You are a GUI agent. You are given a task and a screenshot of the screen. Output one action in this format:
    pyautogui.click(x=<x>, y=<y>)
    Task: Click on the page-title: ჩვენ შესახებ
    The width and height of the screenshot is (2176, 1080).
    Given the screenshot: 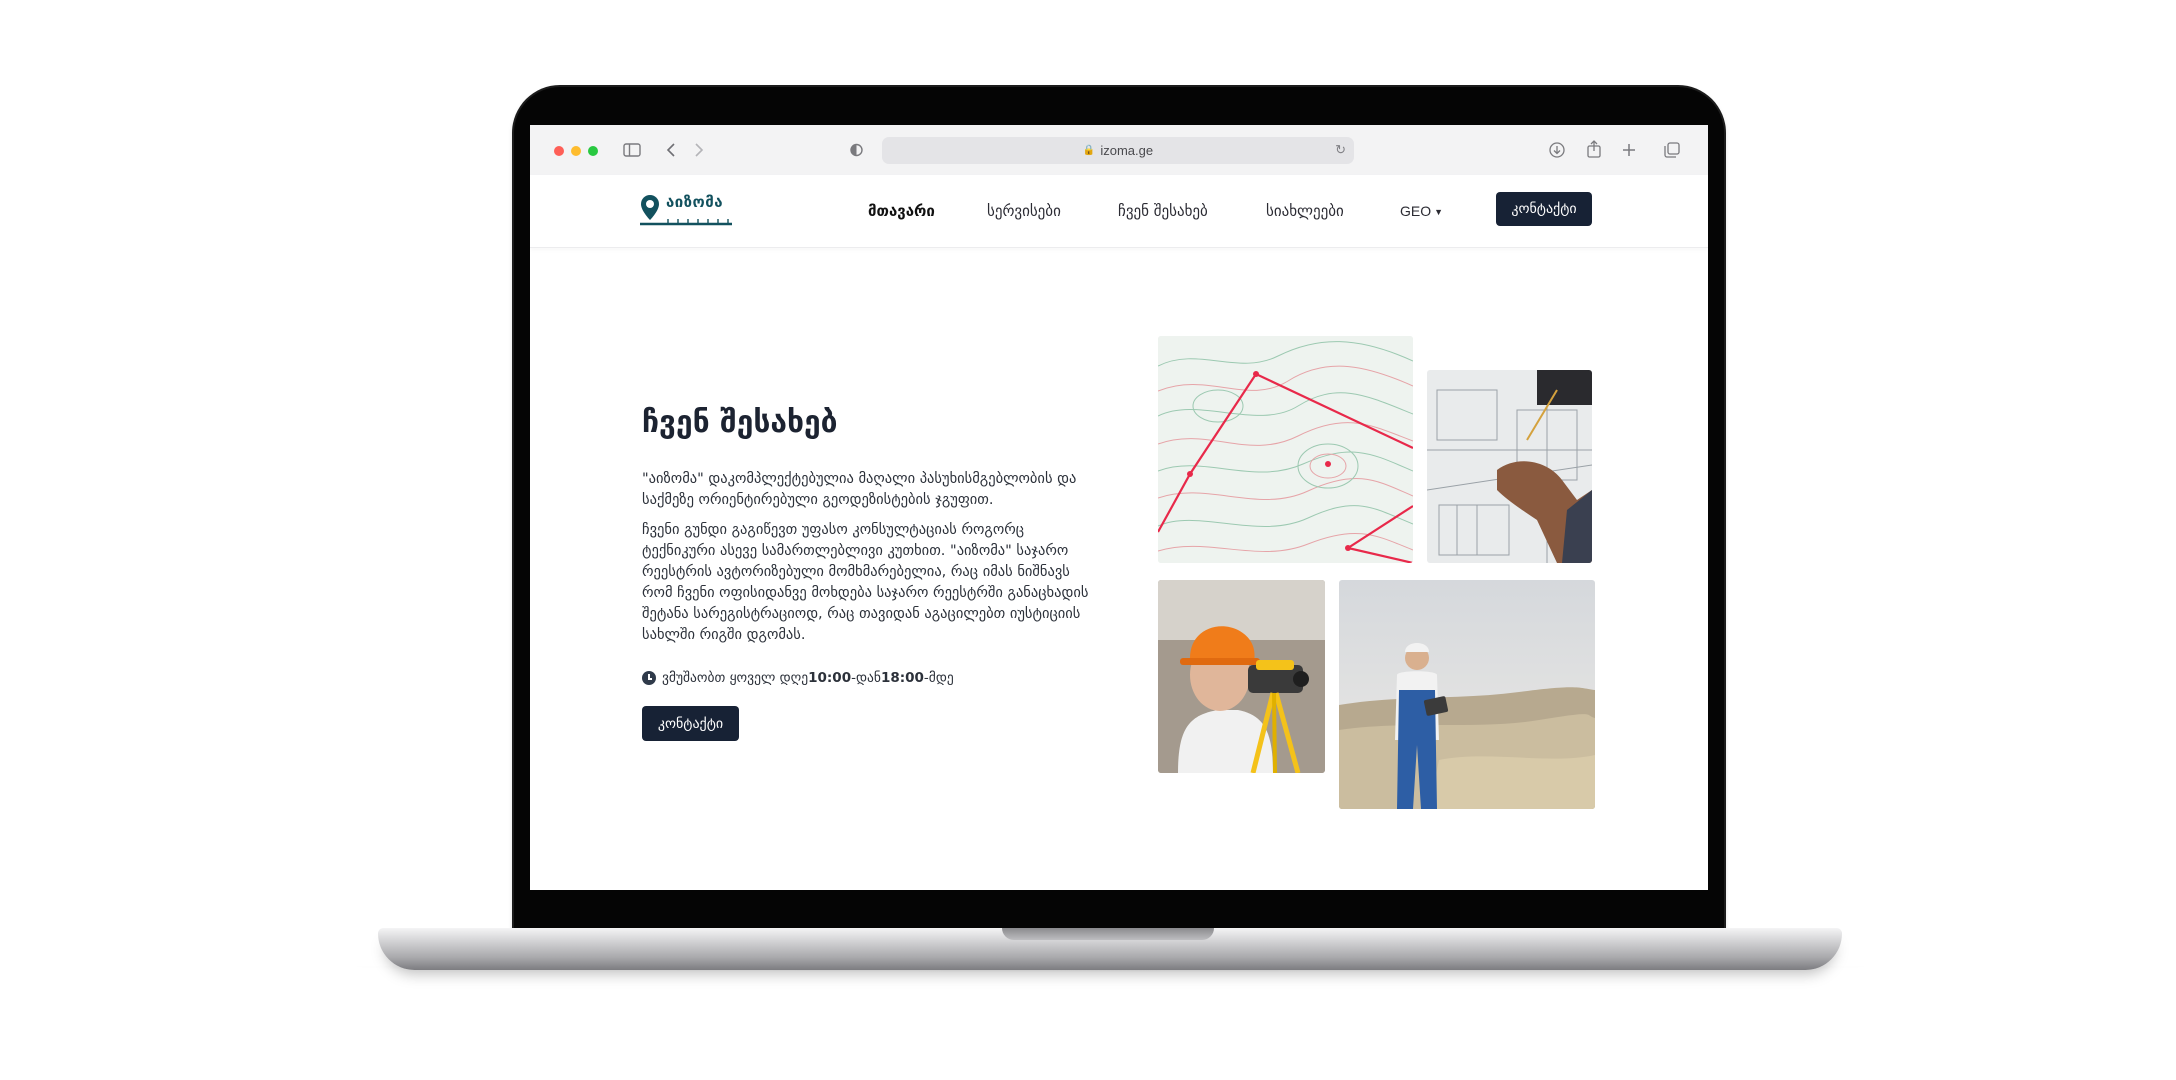 What is the action you would take?
    pyautogui.click(x=740, y=422)
    